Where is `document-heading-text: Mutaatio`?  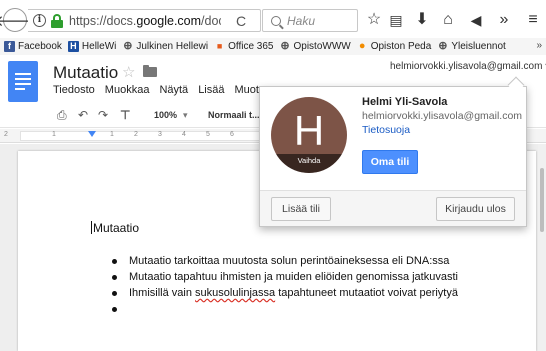
document-heading-text: Mutaatio is located at coordinates (116, 228).